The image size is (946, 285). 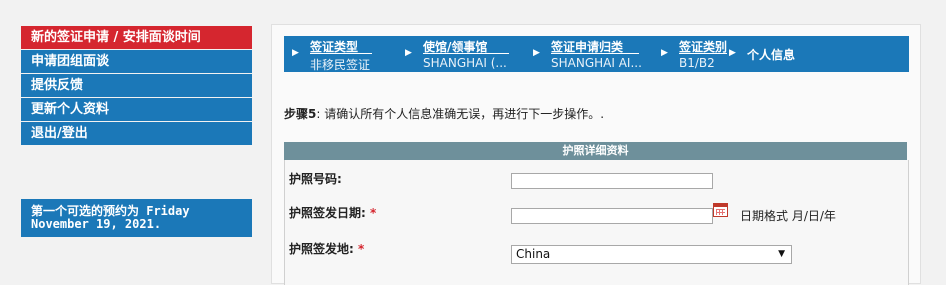 I want to click on sidebar-item-update-profile: 更新个人资料, so click(x=136, y=109).